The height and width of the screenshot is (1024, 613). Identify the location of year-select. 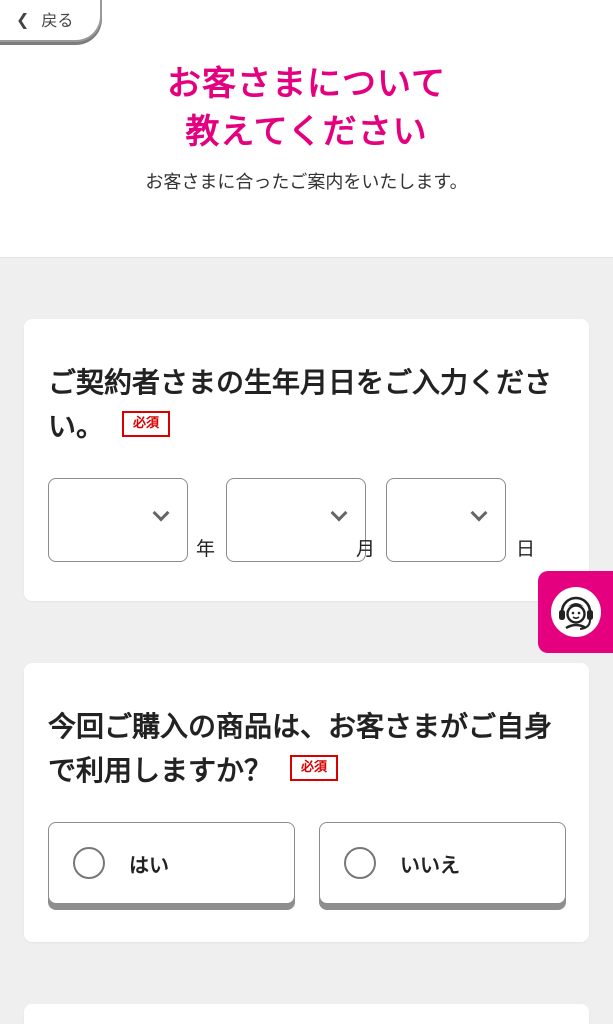
(118, 520).